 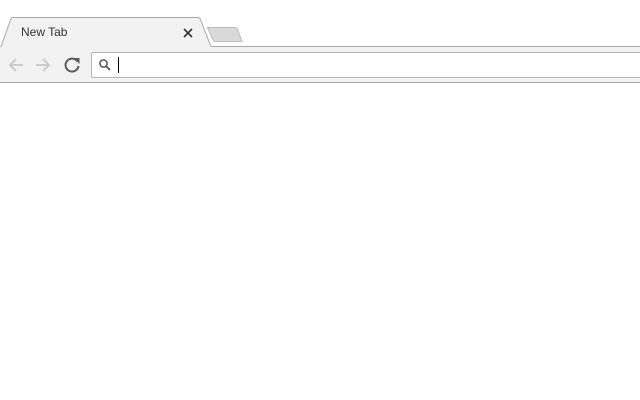 I want to click on reload-icon, so click(x=72, y=65).